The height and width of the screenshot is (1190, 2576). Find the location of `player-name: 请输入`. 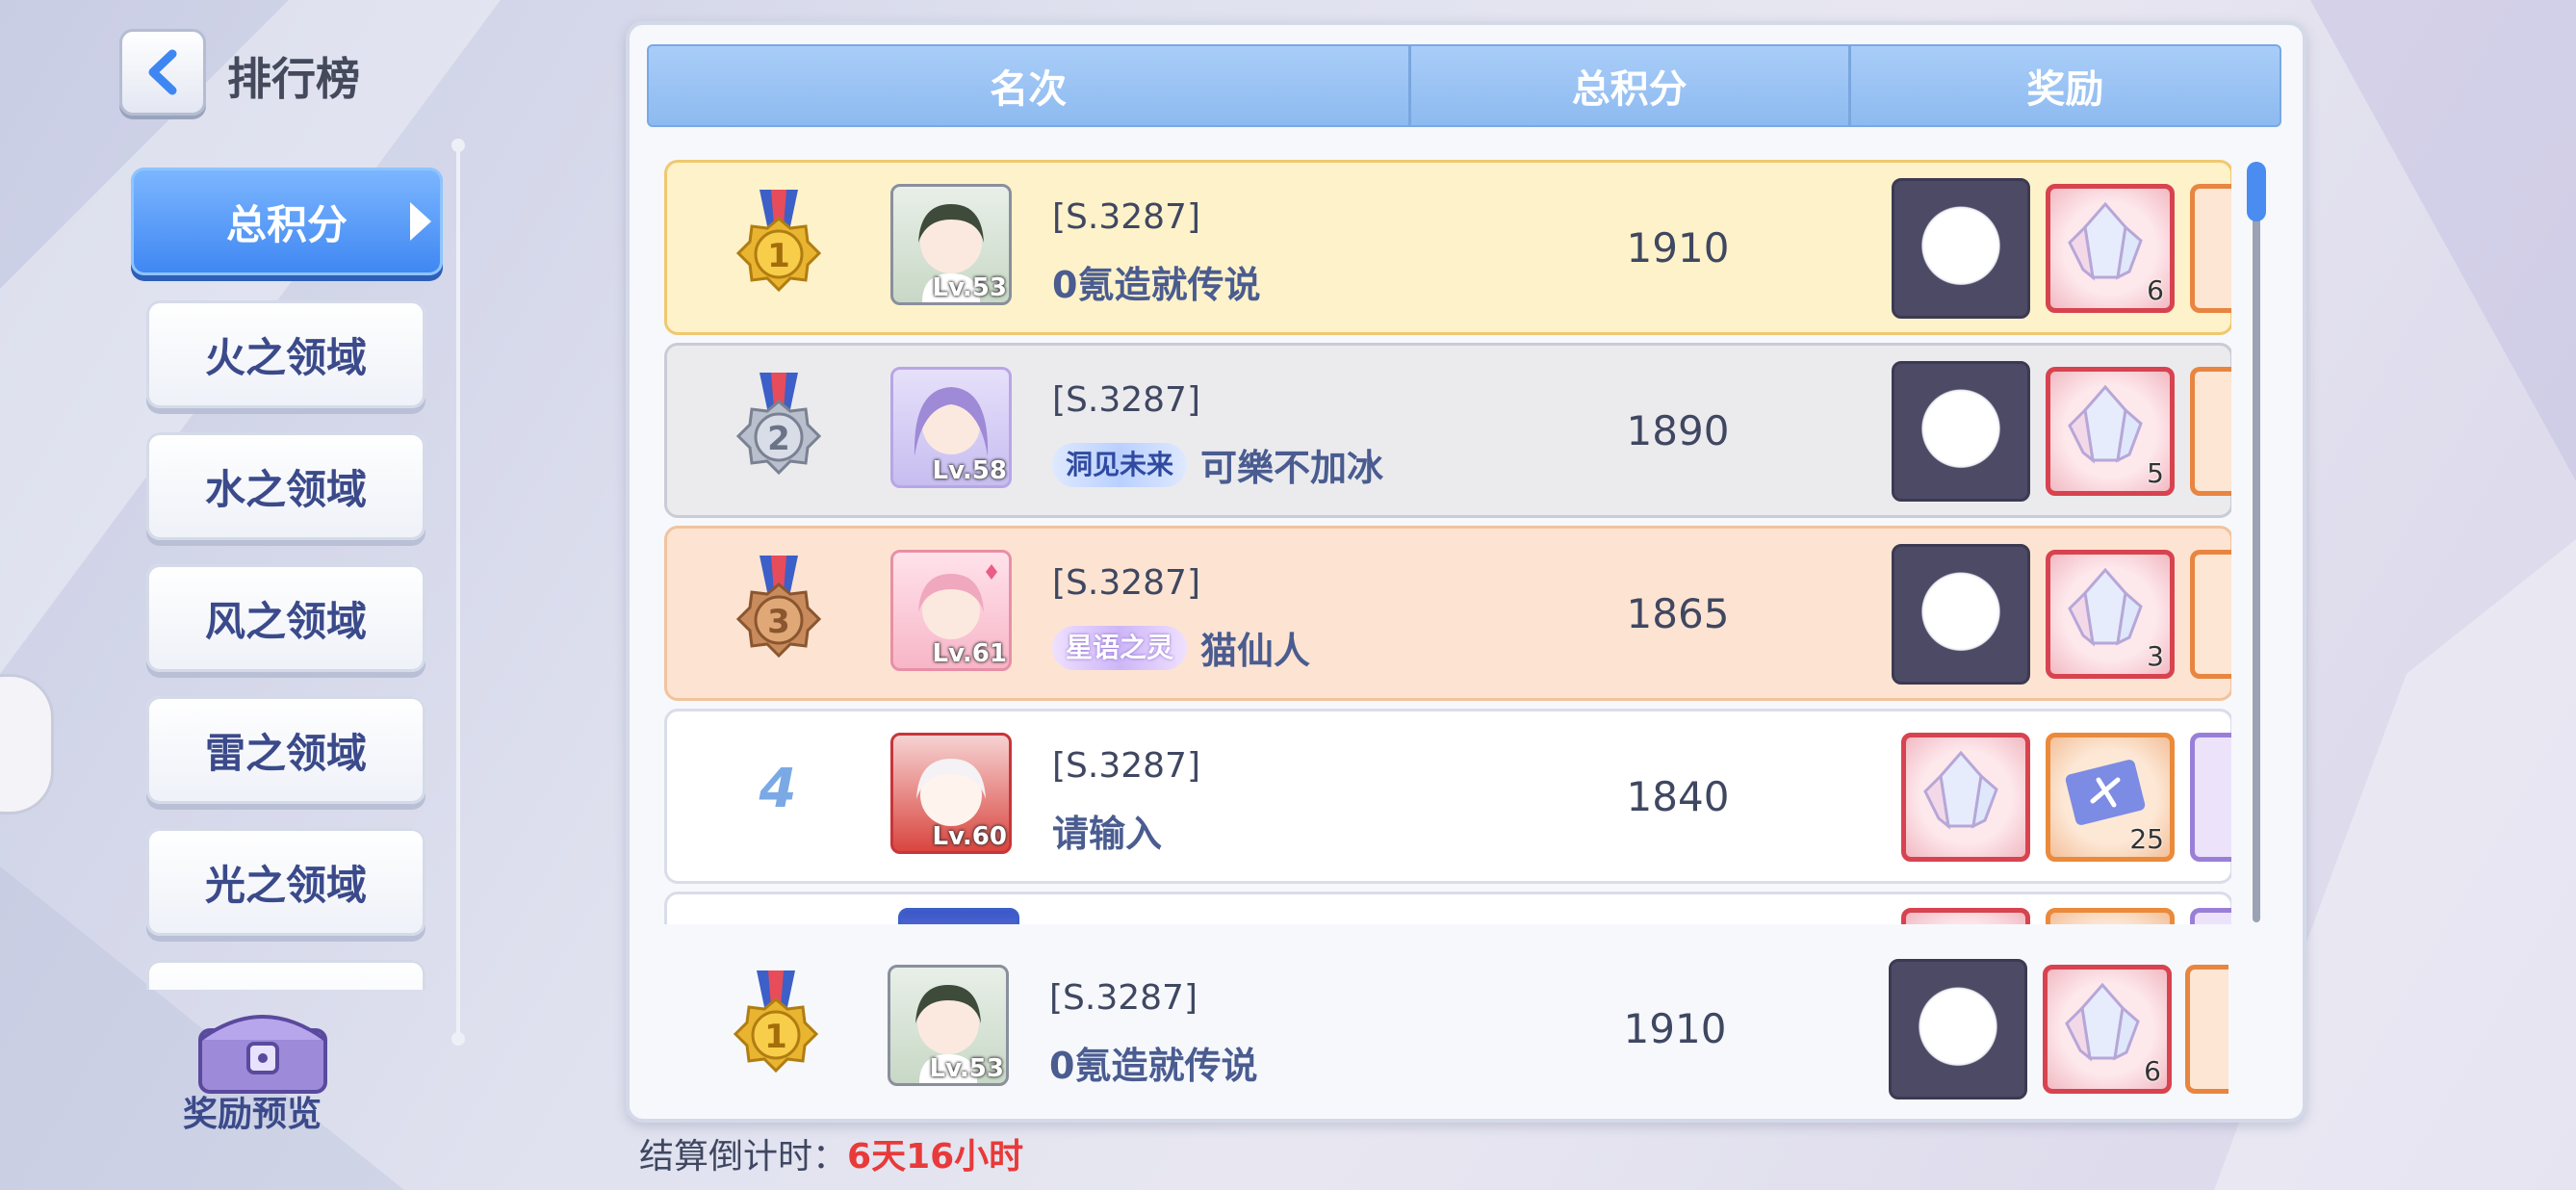

player-name: 请输入 is located at coordinates (1107, 831).